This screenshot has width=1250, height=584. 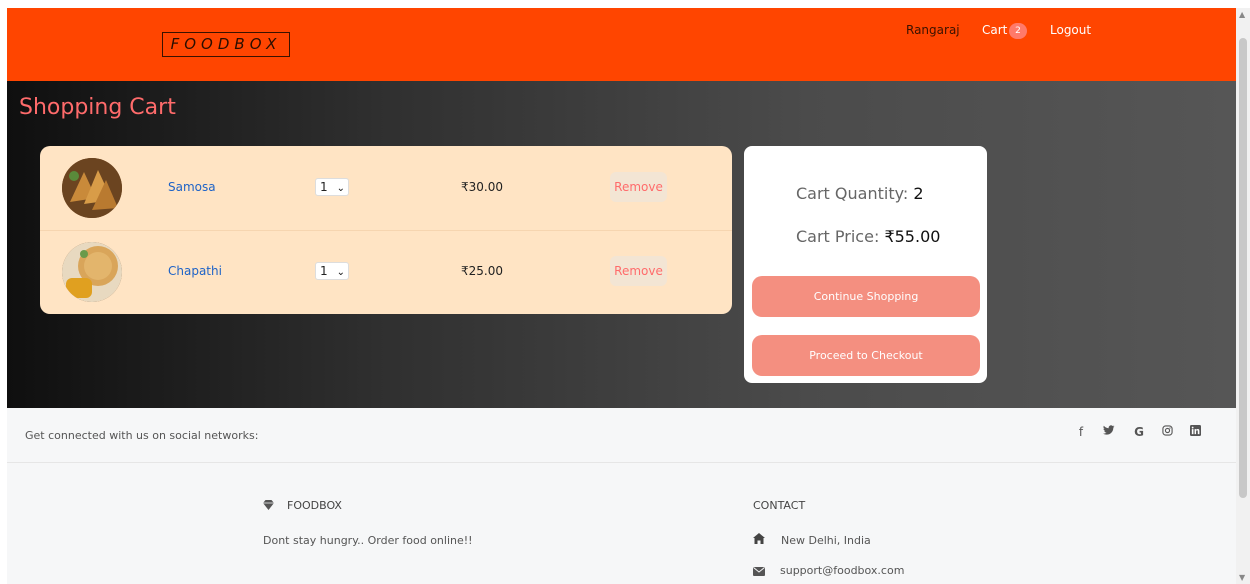 I want to click on cart-price-label: Cart Price:, so click(x=838, y=236).